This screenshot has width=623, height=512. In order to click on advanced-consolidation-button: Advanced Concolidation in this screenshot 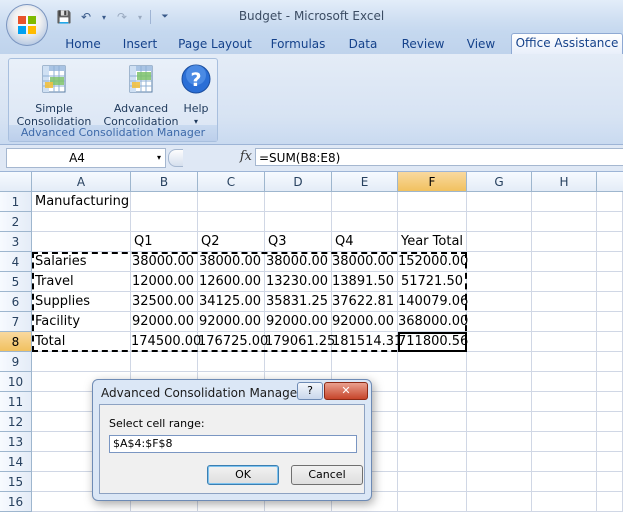, I will do `click(141, 94)`.